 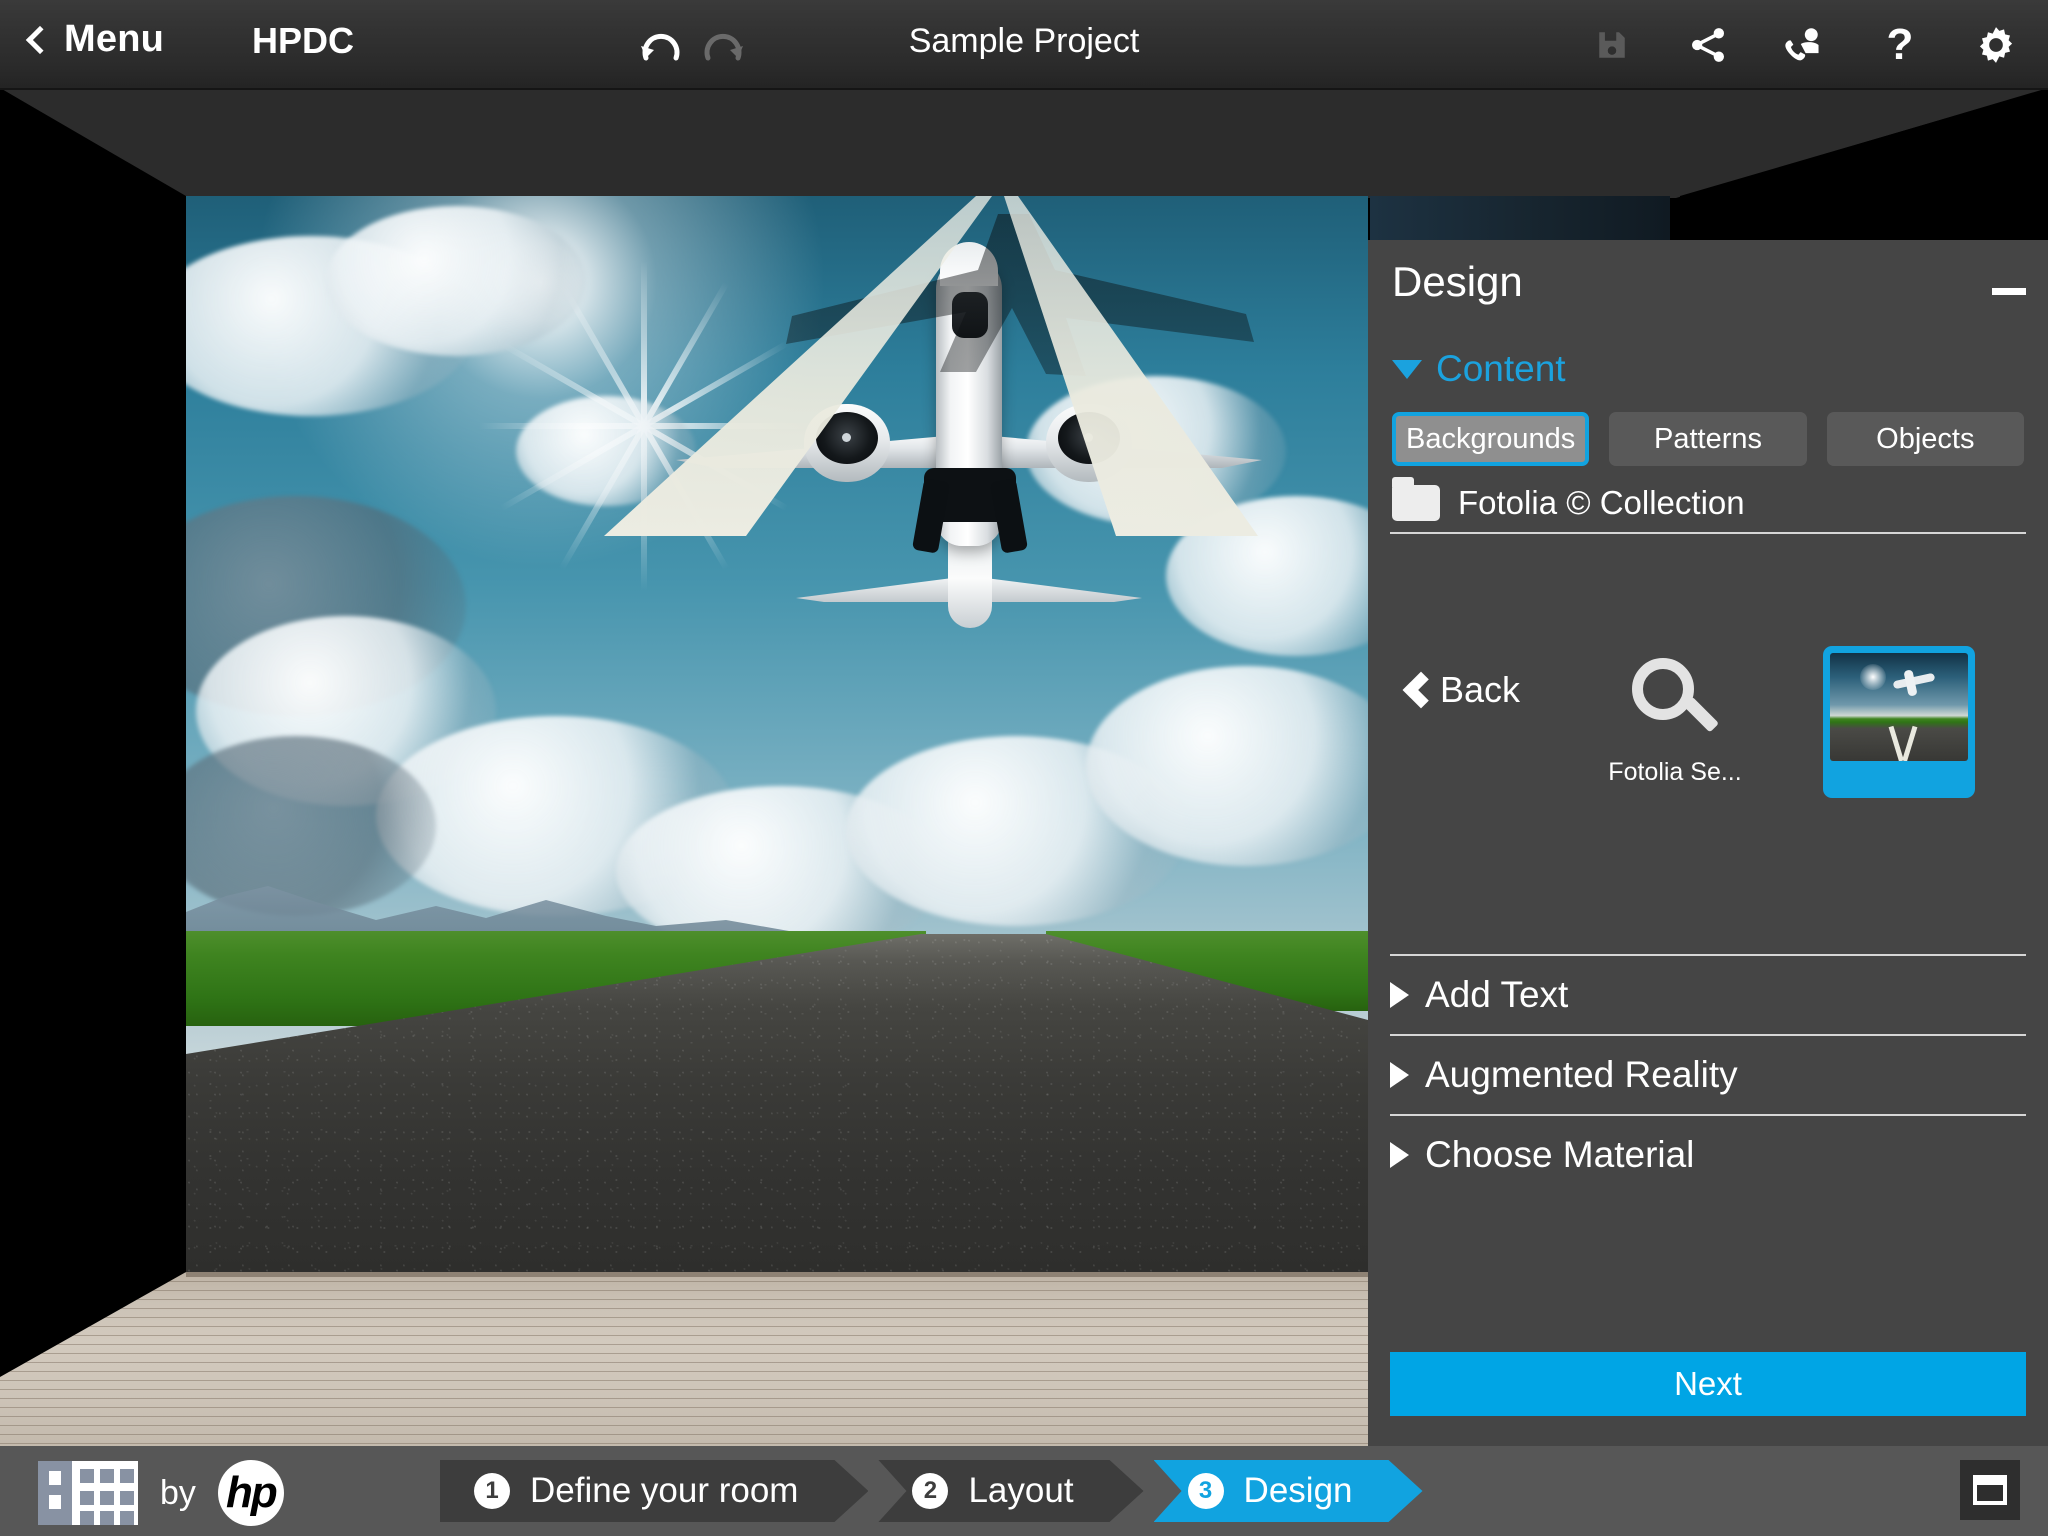 What do you see at coordinates (1298, 1490) in the screenshot?
I see `step-label: Design` at bounding box center [1298, 1490].